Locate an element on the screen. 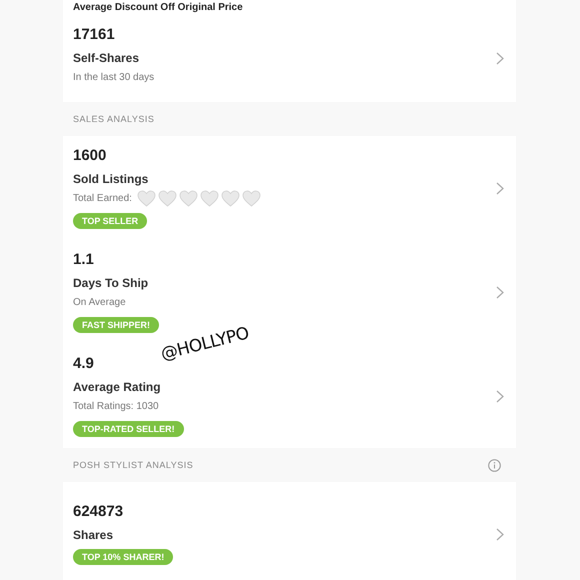 The image size is (580, 580). stat-title: Average Rating is located at coordinates (117, 387).